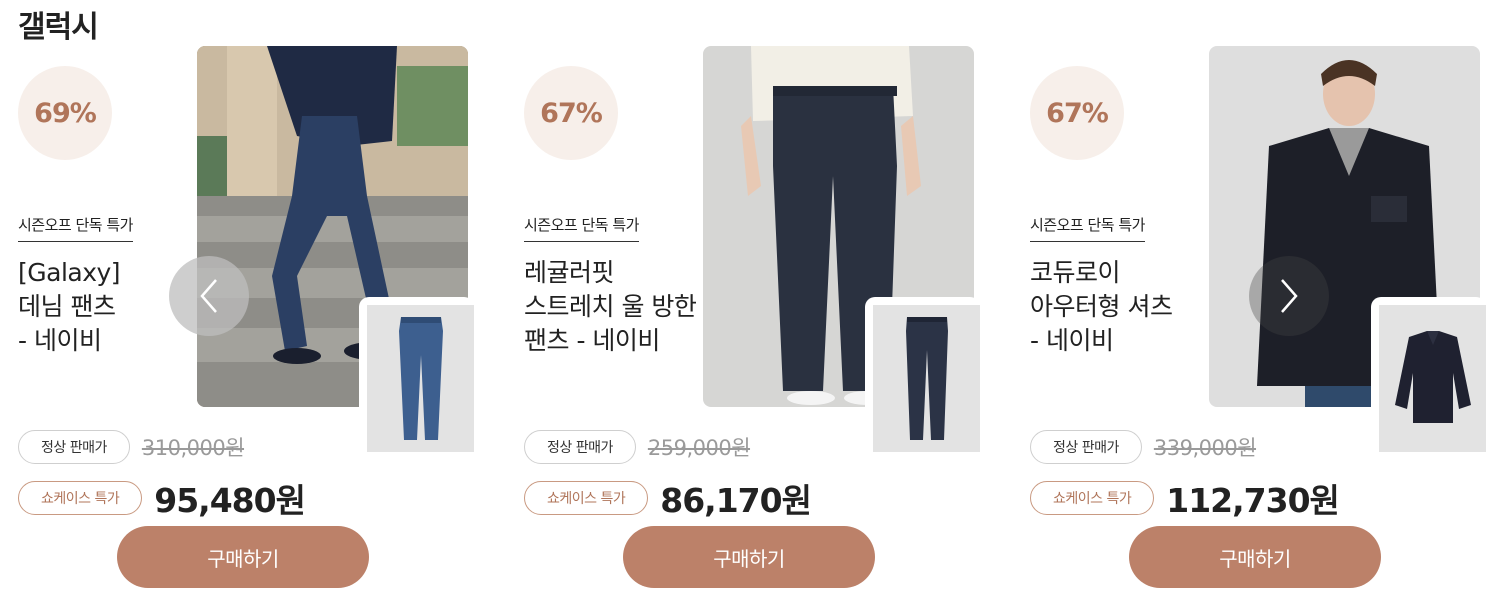 This screenshot has width=1506, height=610. What do you see at coordinates (131, 447) in the screenshot?
I see `regular-price-row: 정상 판매가 310,000원` at bounding box center [131, 447].